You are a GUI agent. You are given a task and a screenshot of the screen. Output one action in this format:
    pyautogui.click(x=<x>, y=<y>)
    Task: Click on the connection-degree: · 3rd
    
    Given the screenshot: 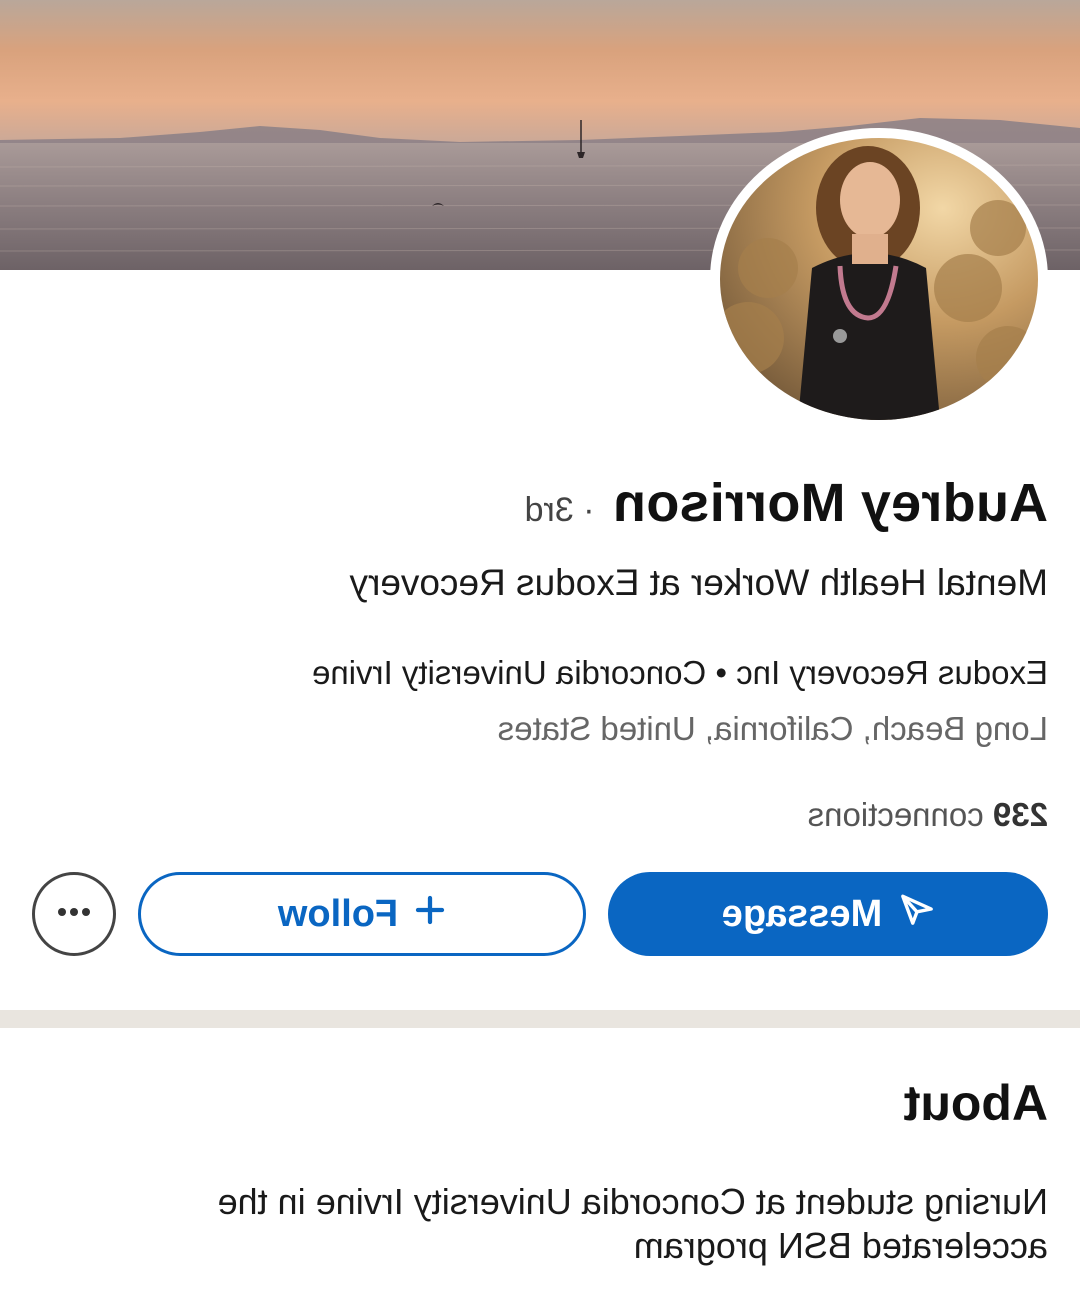 What is the action you would take?
    pyautogui.click(x=559, y=510)
    